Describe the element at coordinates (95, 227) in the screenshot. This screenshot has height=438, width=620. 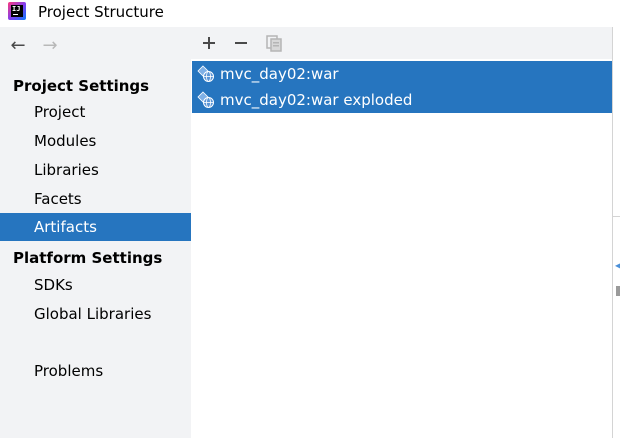
I see `sidebar-item-artifacts: Artifacts` at that location.